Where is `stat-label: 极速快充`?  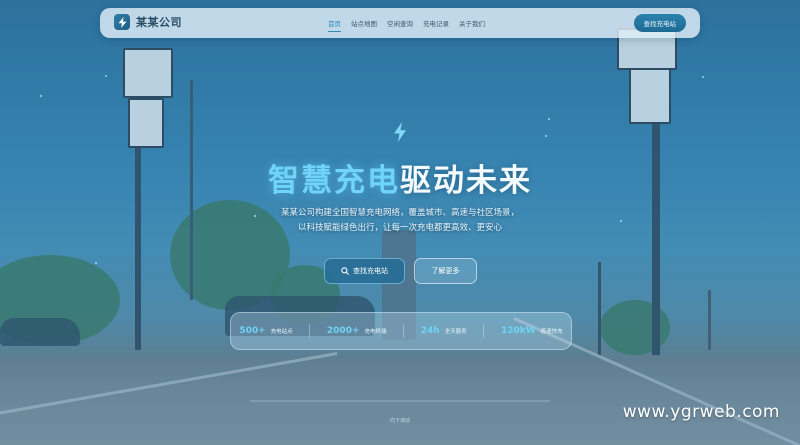 stat-label: 极速快充 is located at coordinates (551, 332).